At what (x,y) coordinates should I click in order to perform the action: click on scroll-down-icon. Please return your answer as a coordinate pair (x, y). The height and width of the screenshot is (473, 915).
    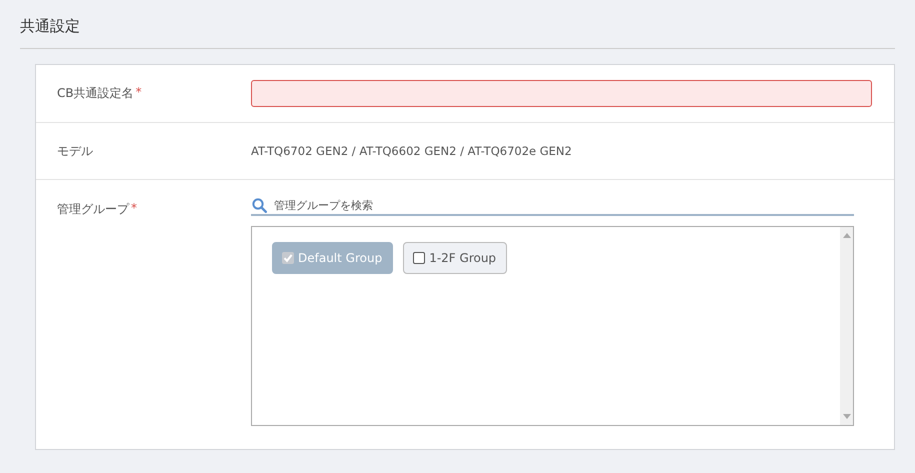
    Looking at the image, I should click on (846, 416).